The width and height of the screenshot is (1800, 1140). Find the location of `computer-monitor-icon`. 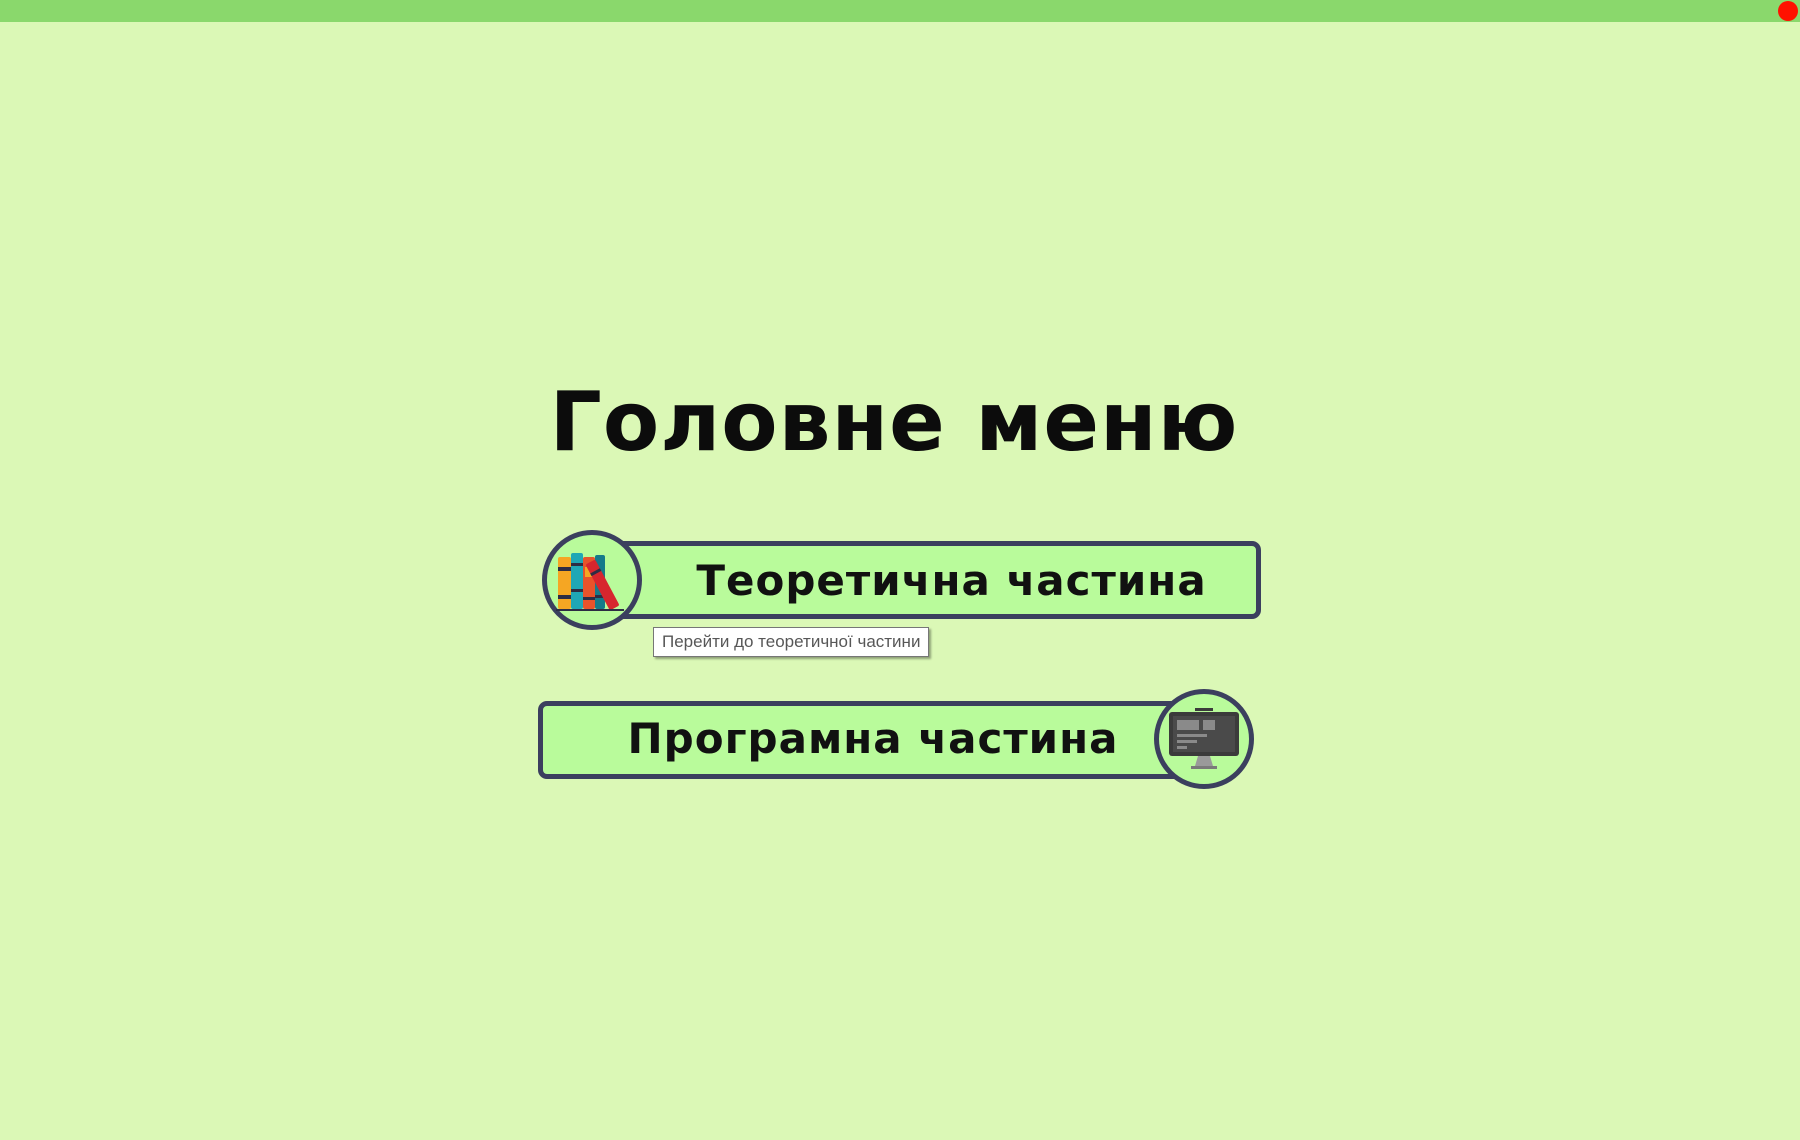

computer-monitor-icon is located at coordinates (1204, 738).